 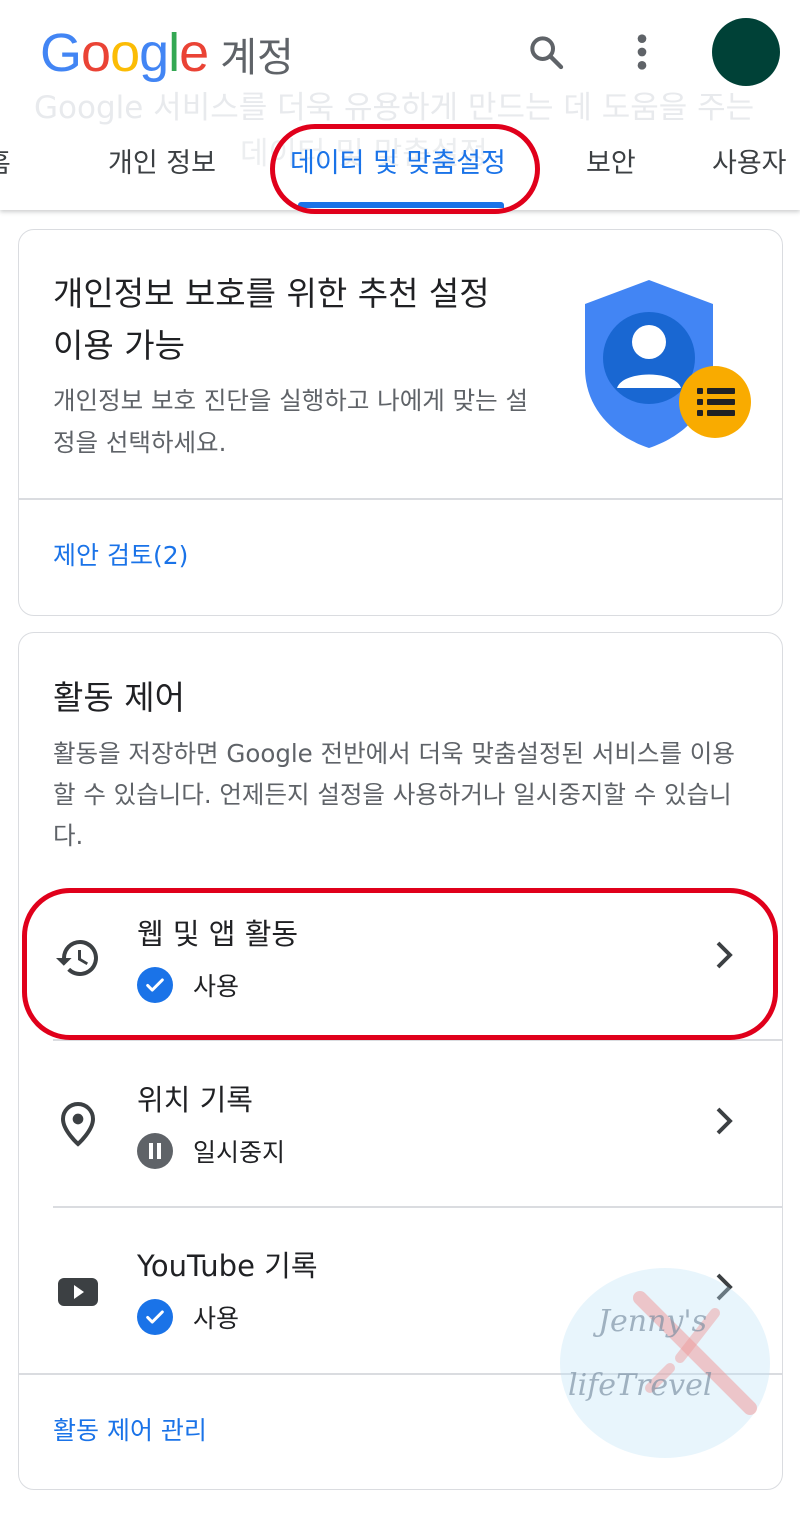 I want to click on location-pin-icon, so click(x=78, y=1124).